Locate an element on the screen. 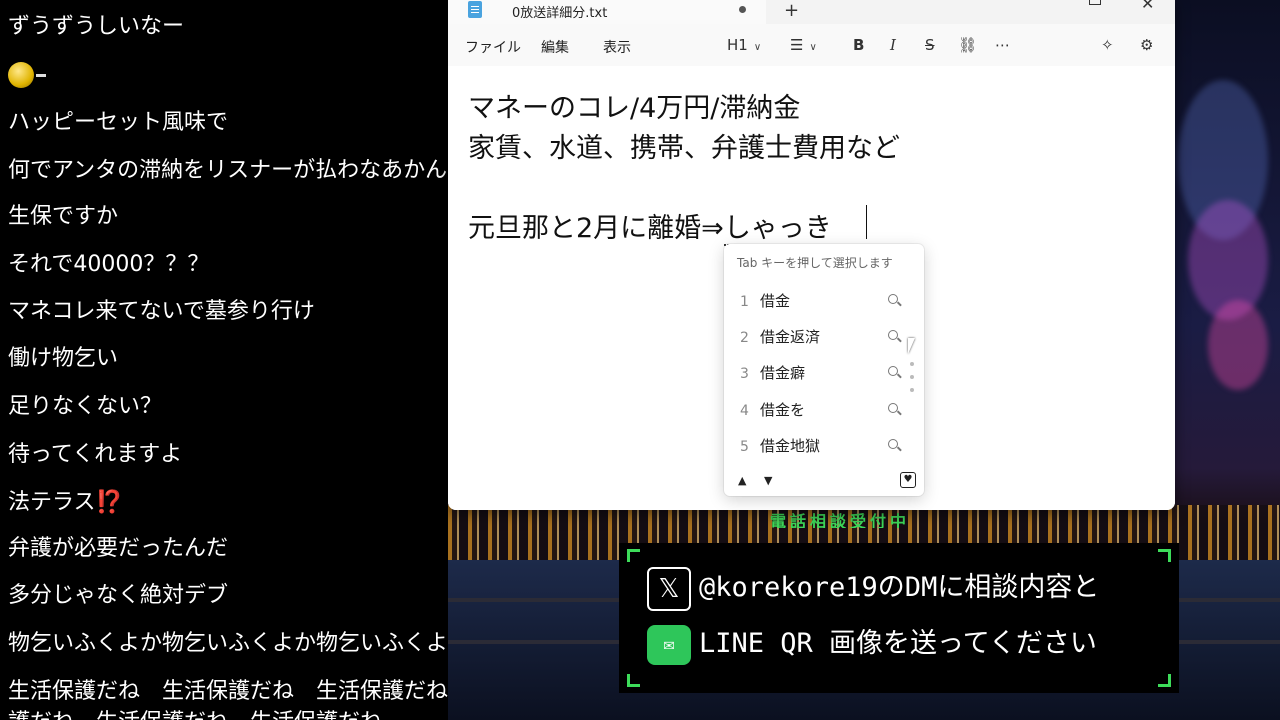  info-line-line: ✉ LINE QR 画像を送ってください is located at coordinates (872, 643).